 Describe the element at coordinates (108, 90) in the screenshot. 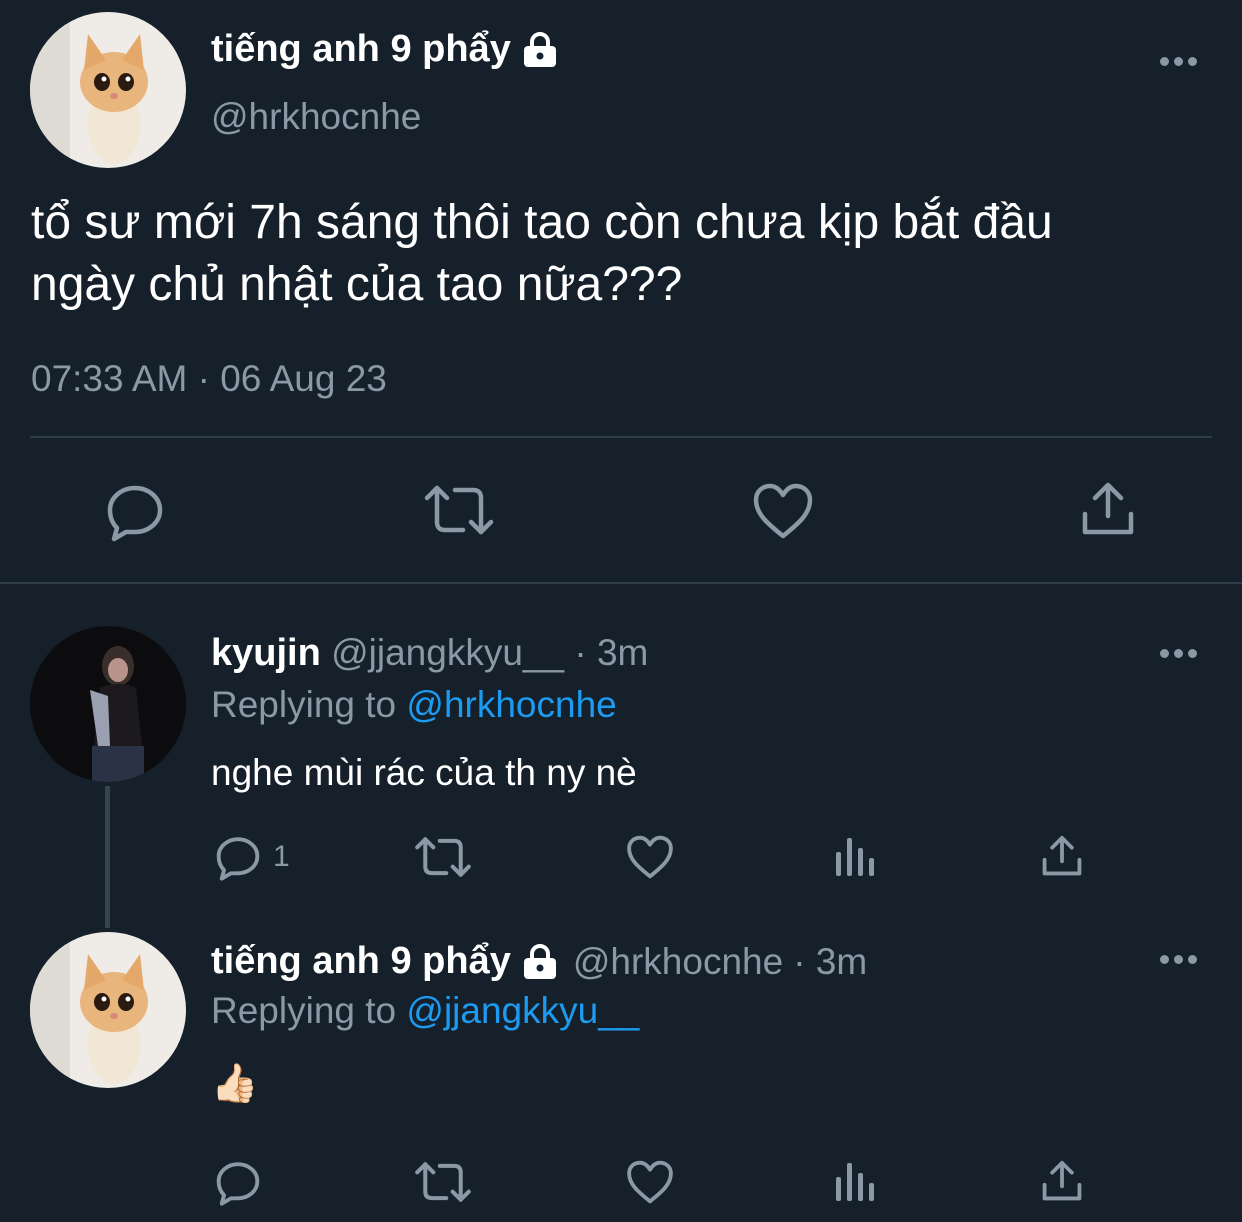

I see `avatar-main` at that location.